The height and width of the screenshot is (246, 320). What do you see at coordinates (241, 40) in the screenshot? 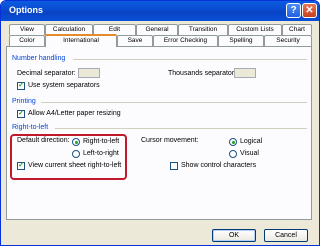
I see `tab-spelling: Spelling` at bounding box center [241, 40].